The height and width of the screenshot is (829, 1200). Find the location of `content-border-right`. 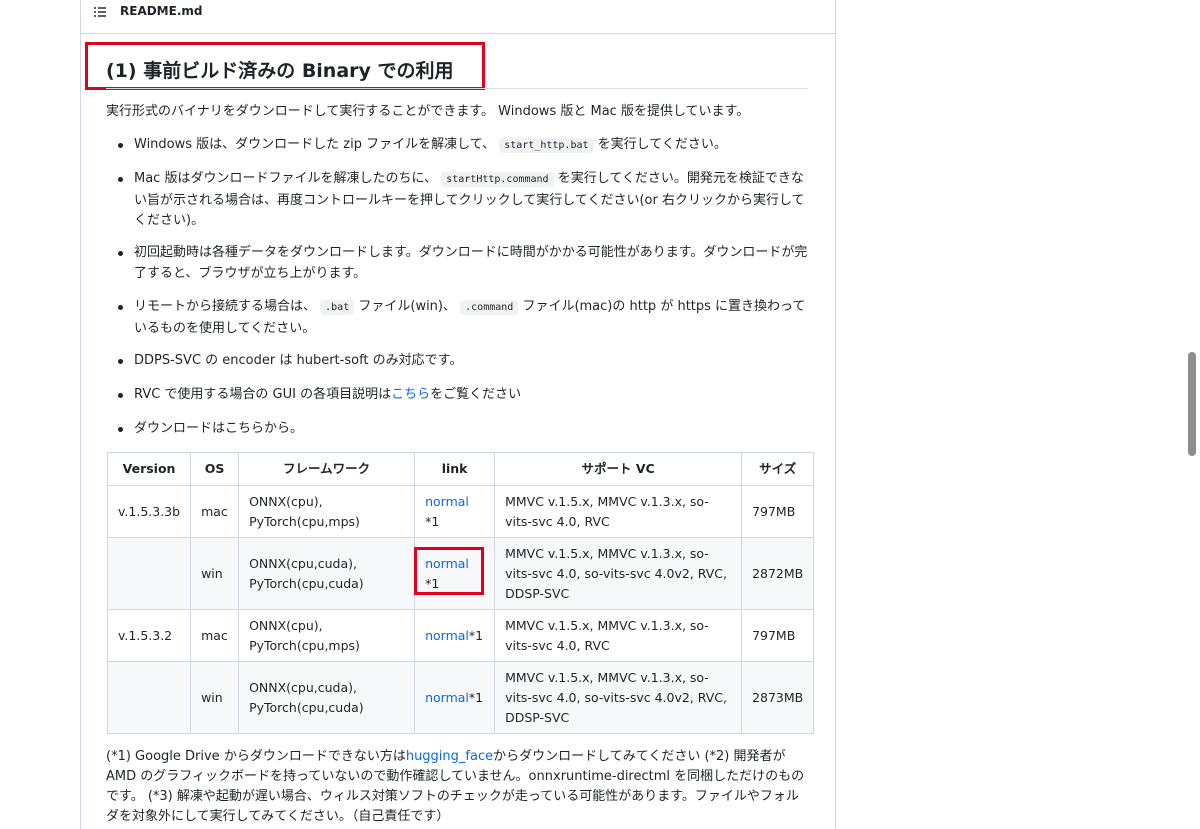

content-border-right is located at coordinates (835, 414).